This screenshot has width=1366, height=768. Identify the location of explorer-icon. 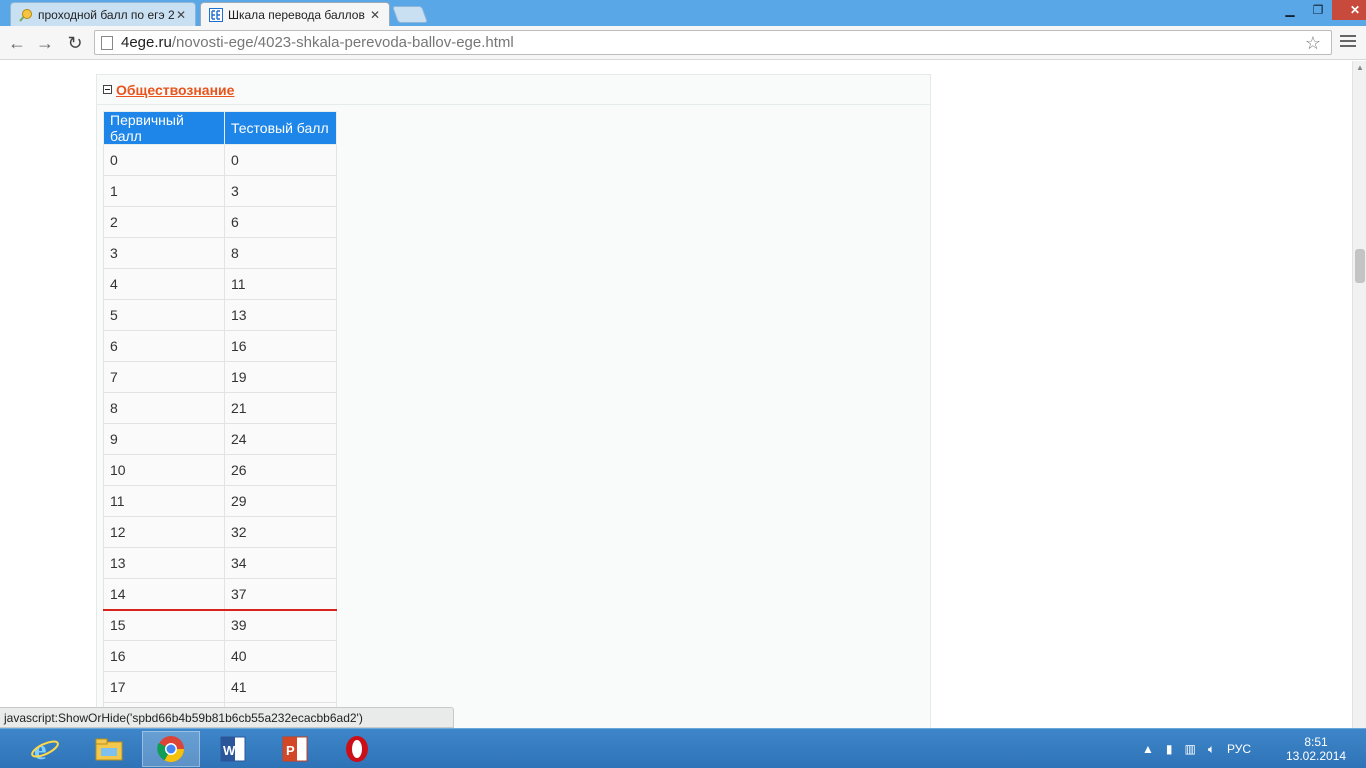
(109, 749).